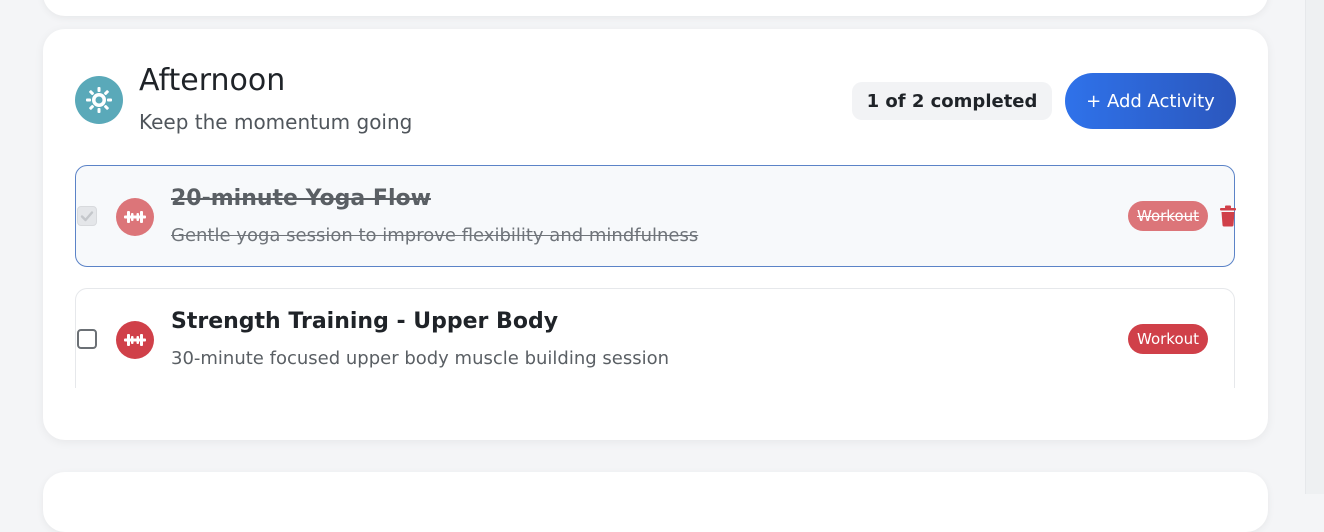 The width and height of the screenshot is (1324, 532). What do you see at coordinates (1314, 247) in the screenshot?
I see `scrollbar` at bounding box center [1314, 247].